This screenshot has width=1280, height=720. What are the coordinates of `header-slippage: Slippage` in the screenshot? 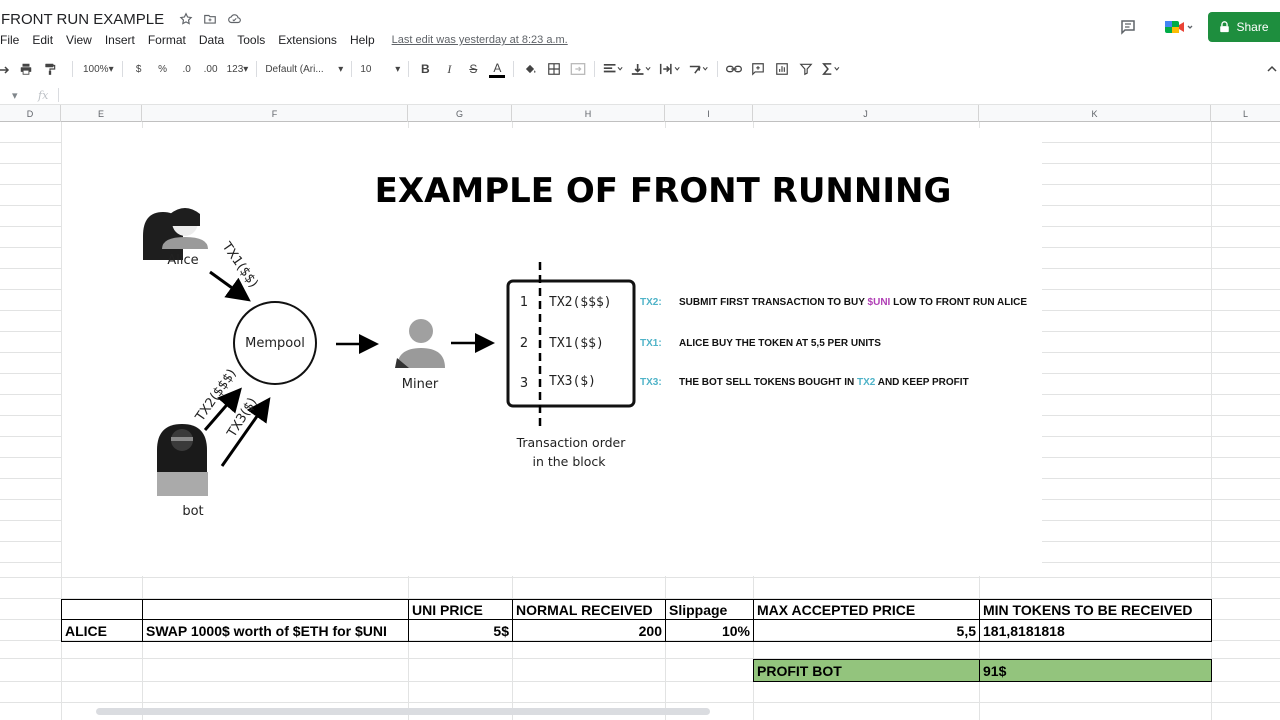 It's located at (709, 609).